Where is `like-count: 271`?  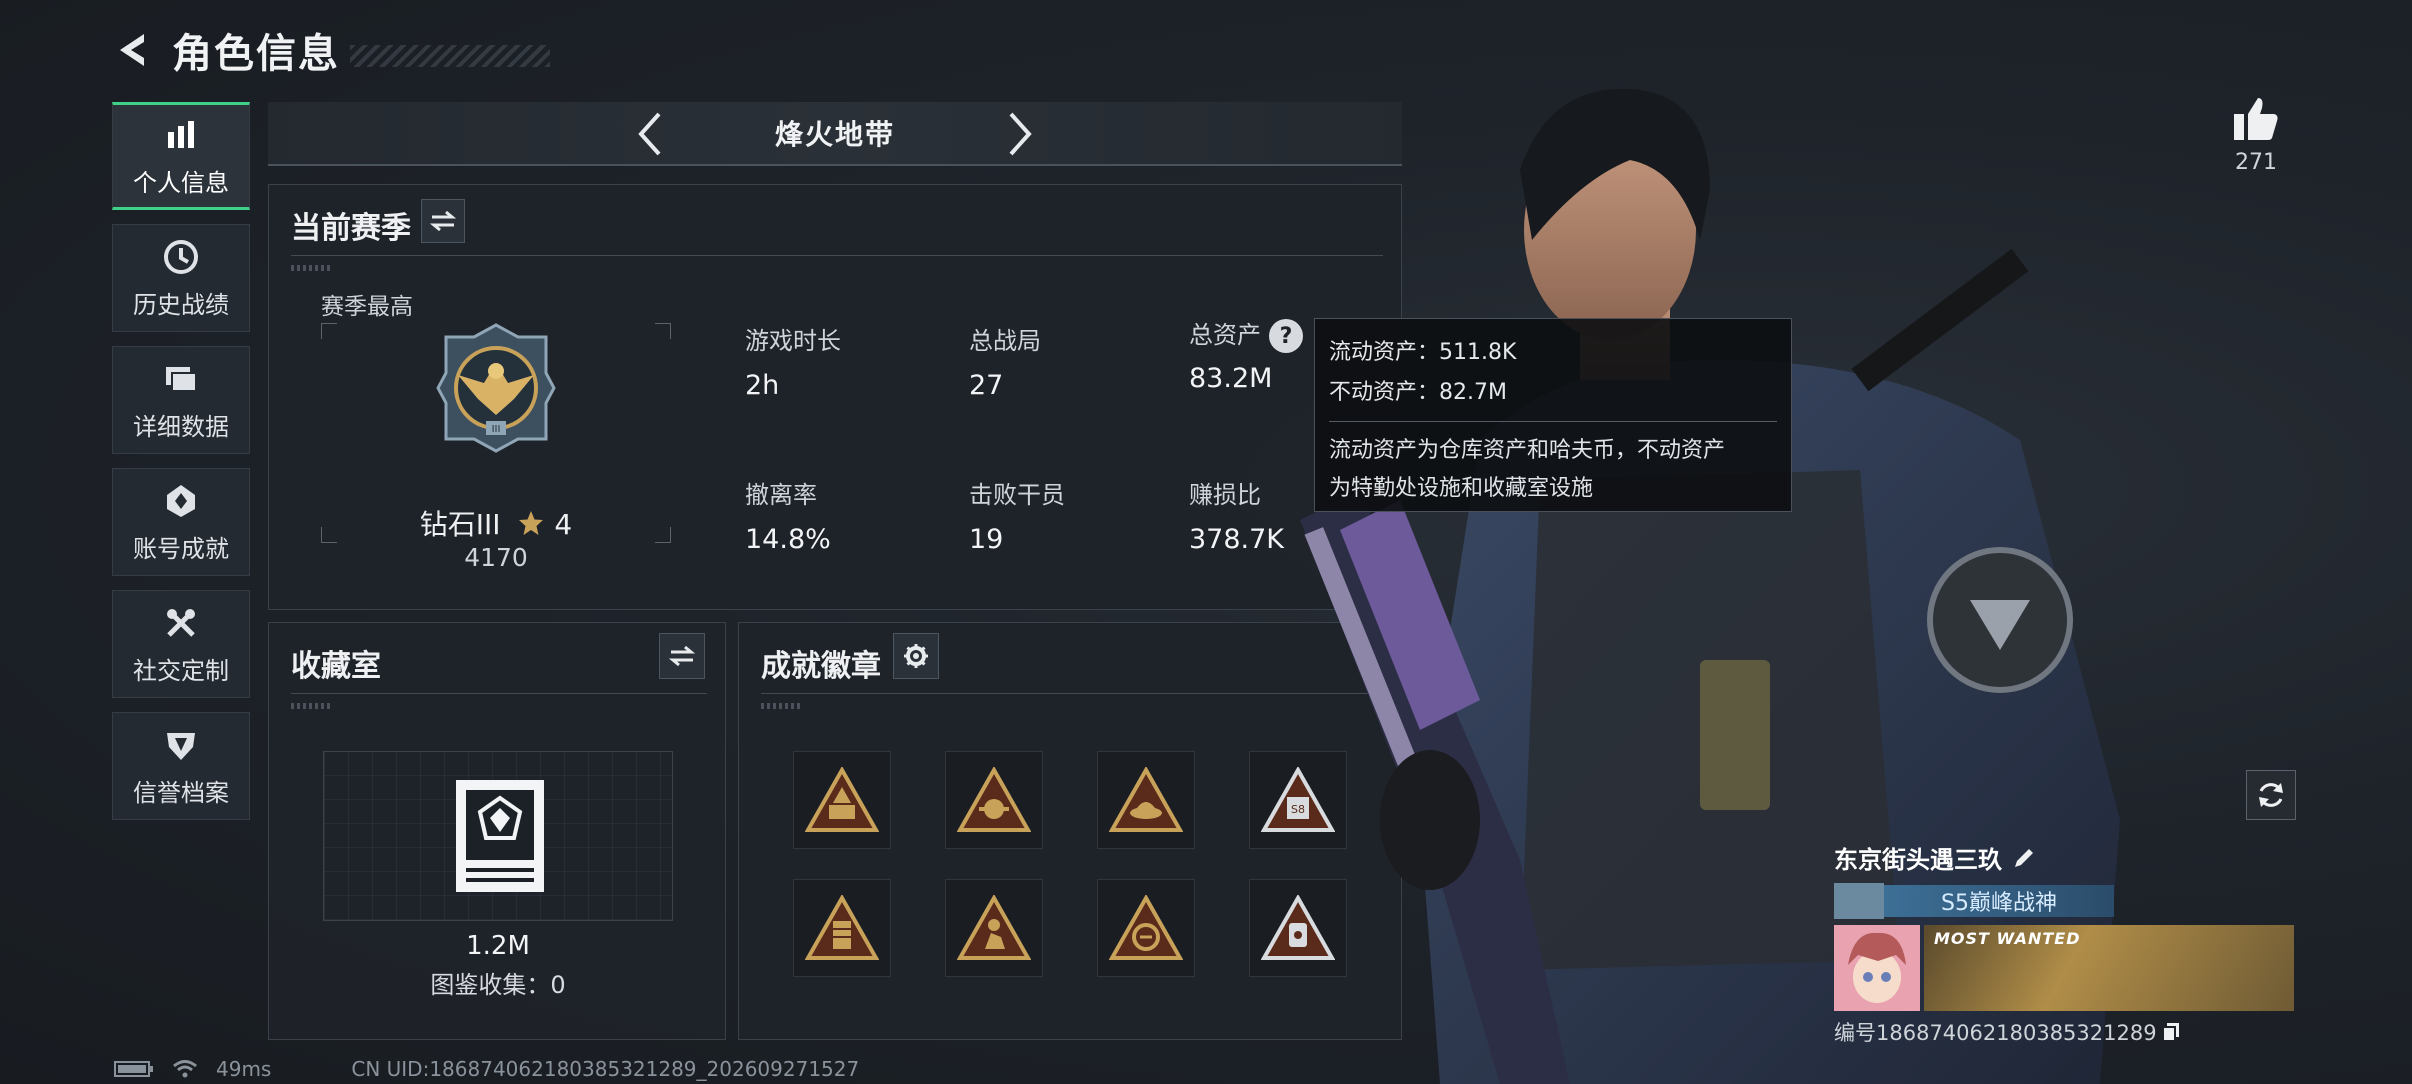 like-count: 271 is located at coordinates (2256, 162).